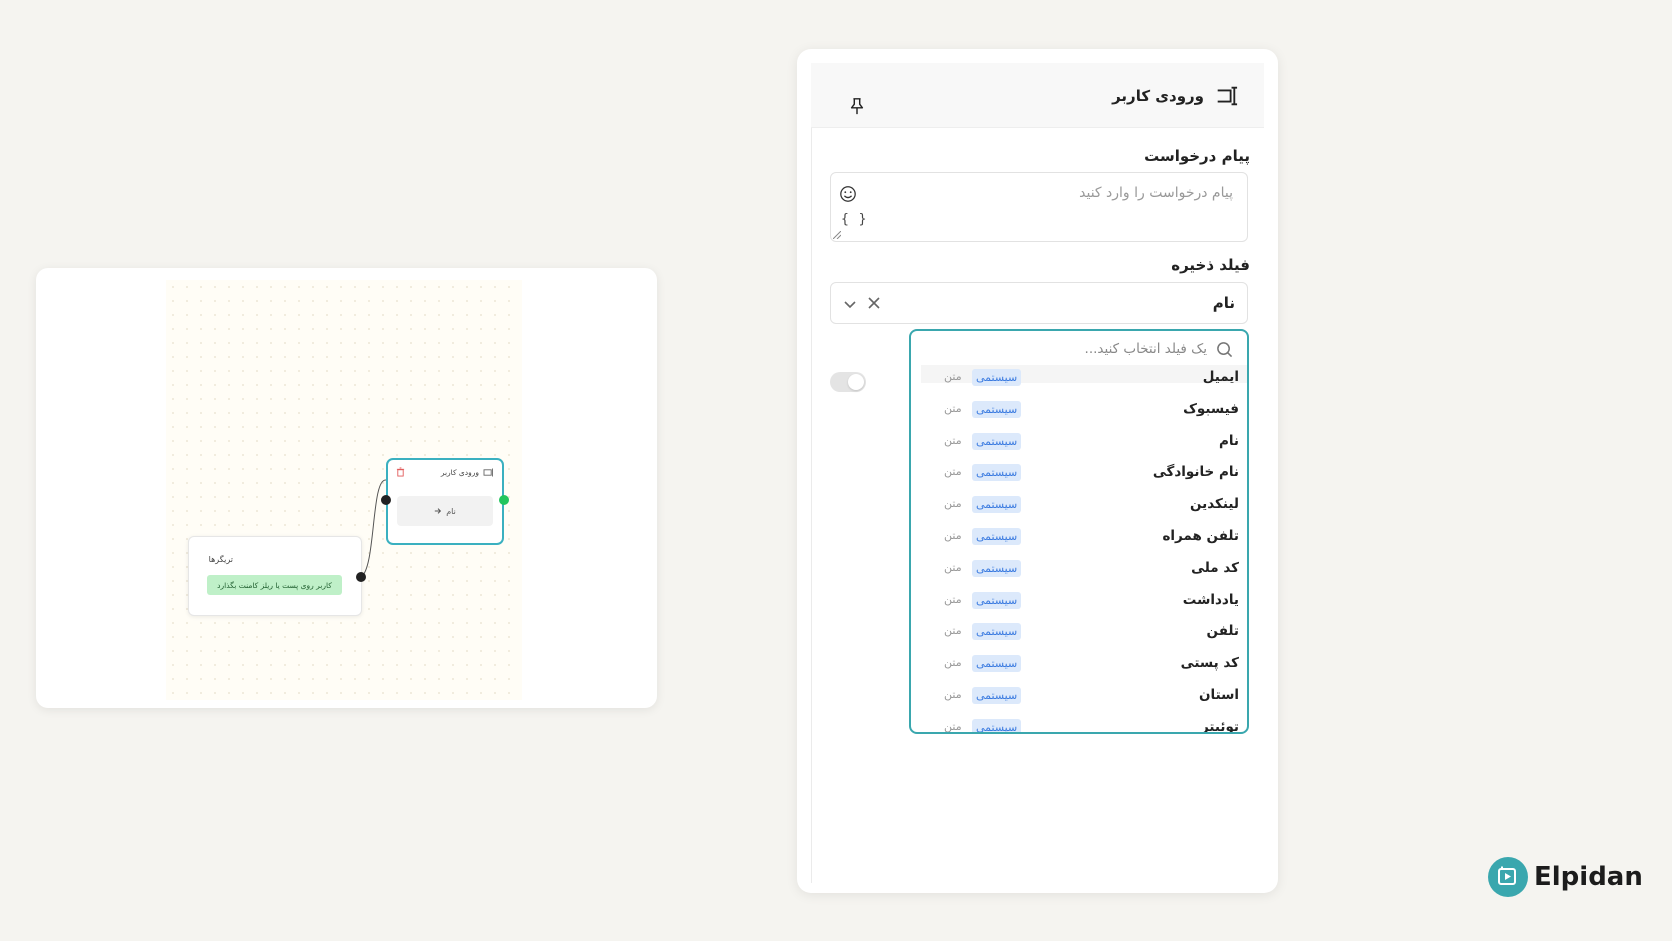 This screenshot has height=941, width=1672. Describe the element at coordinates (1210, 599) in the screenshot. I see `option-name: یادداشت` at that location.